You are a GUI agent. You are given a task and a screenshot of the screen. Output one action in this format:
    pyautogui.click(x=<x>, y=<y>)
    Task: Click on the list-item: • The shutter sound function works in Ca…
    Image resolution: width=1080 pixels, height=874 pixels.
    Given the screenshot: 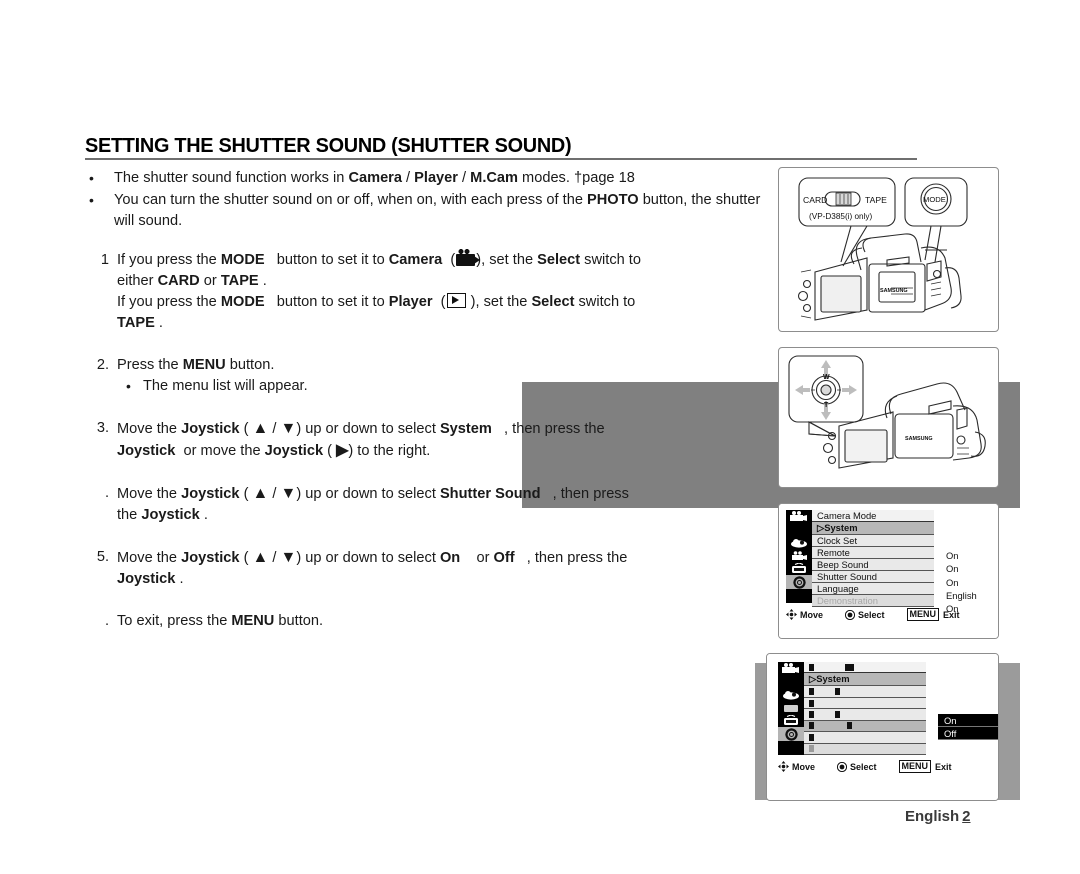 What is the action you would take?
    pyautogui.click(x=430, y=178)
    